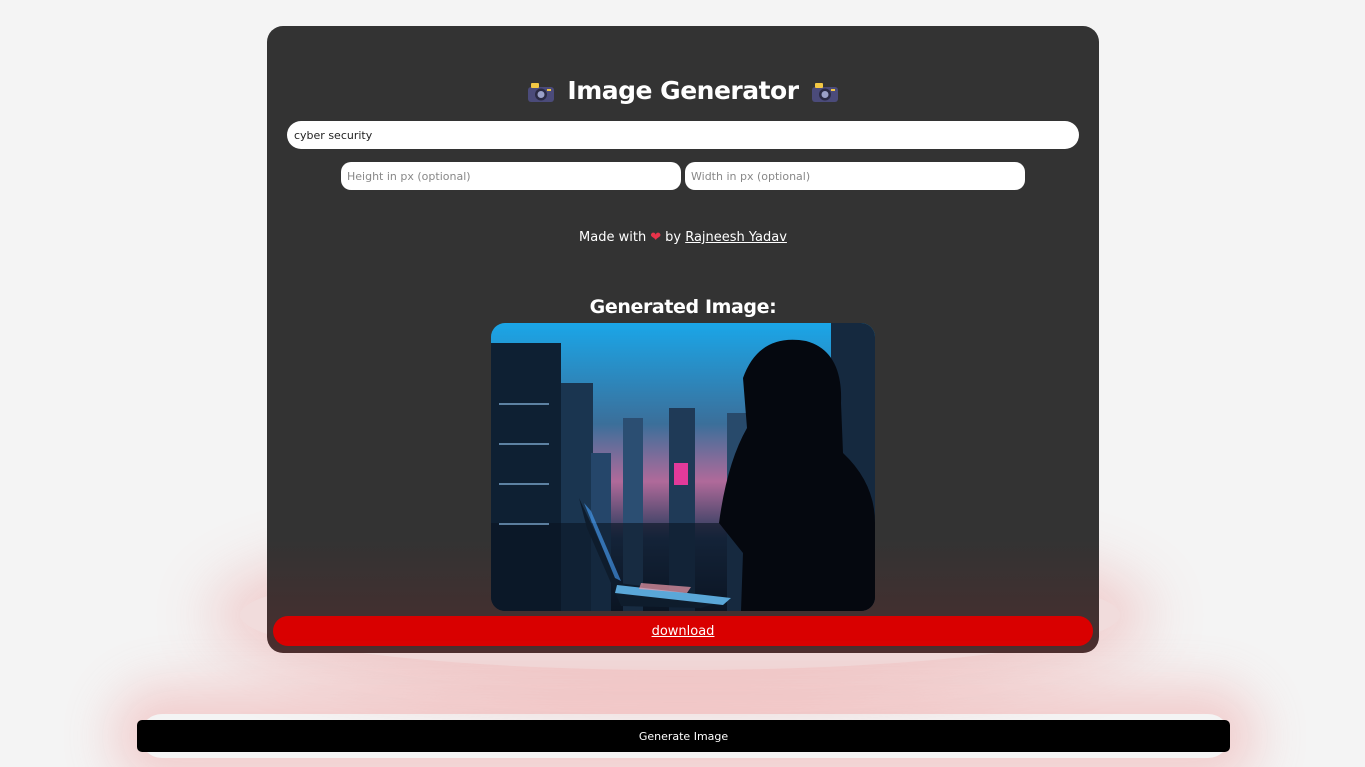 The height and width of the screenshot is (767, 1365). I want to click on generated-image-graphic, so click(683, 467).